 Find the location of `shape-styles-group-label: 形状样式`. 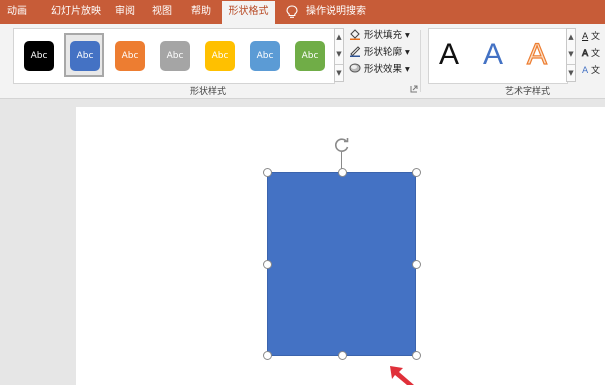

shape-styles-group-label: 形状样式 is located at coordinates (208, 92).